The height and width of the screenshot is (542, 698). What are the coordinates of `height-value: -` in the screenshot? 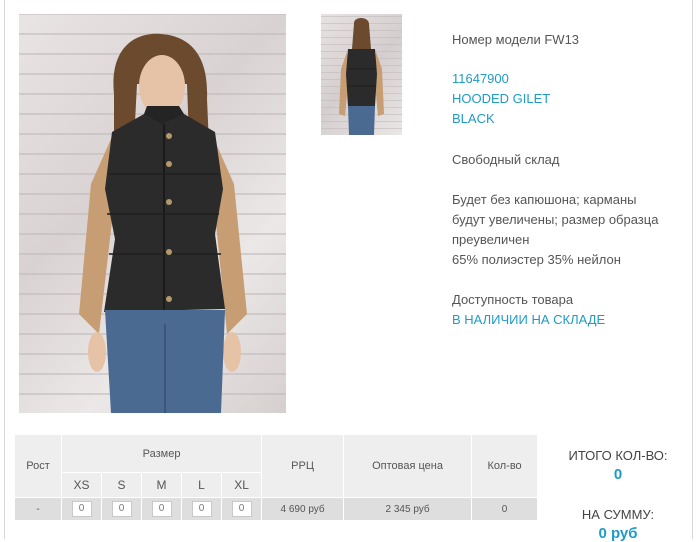 It's located at (38, 509).